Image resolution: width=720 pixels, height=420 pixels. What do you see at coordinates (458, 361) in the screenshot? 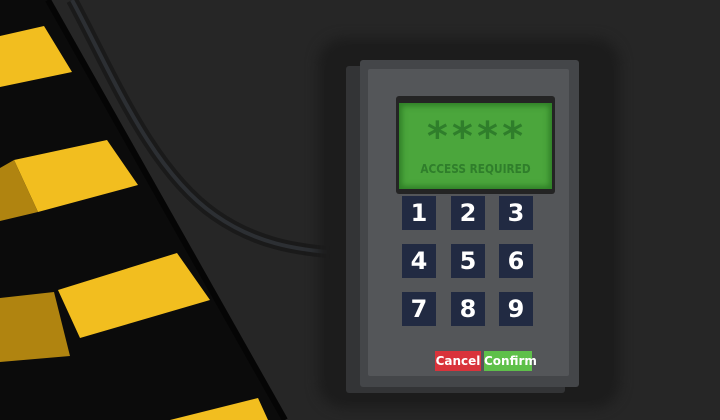
I see `cancel-button: Cancel` at bounding box center [458, 361].